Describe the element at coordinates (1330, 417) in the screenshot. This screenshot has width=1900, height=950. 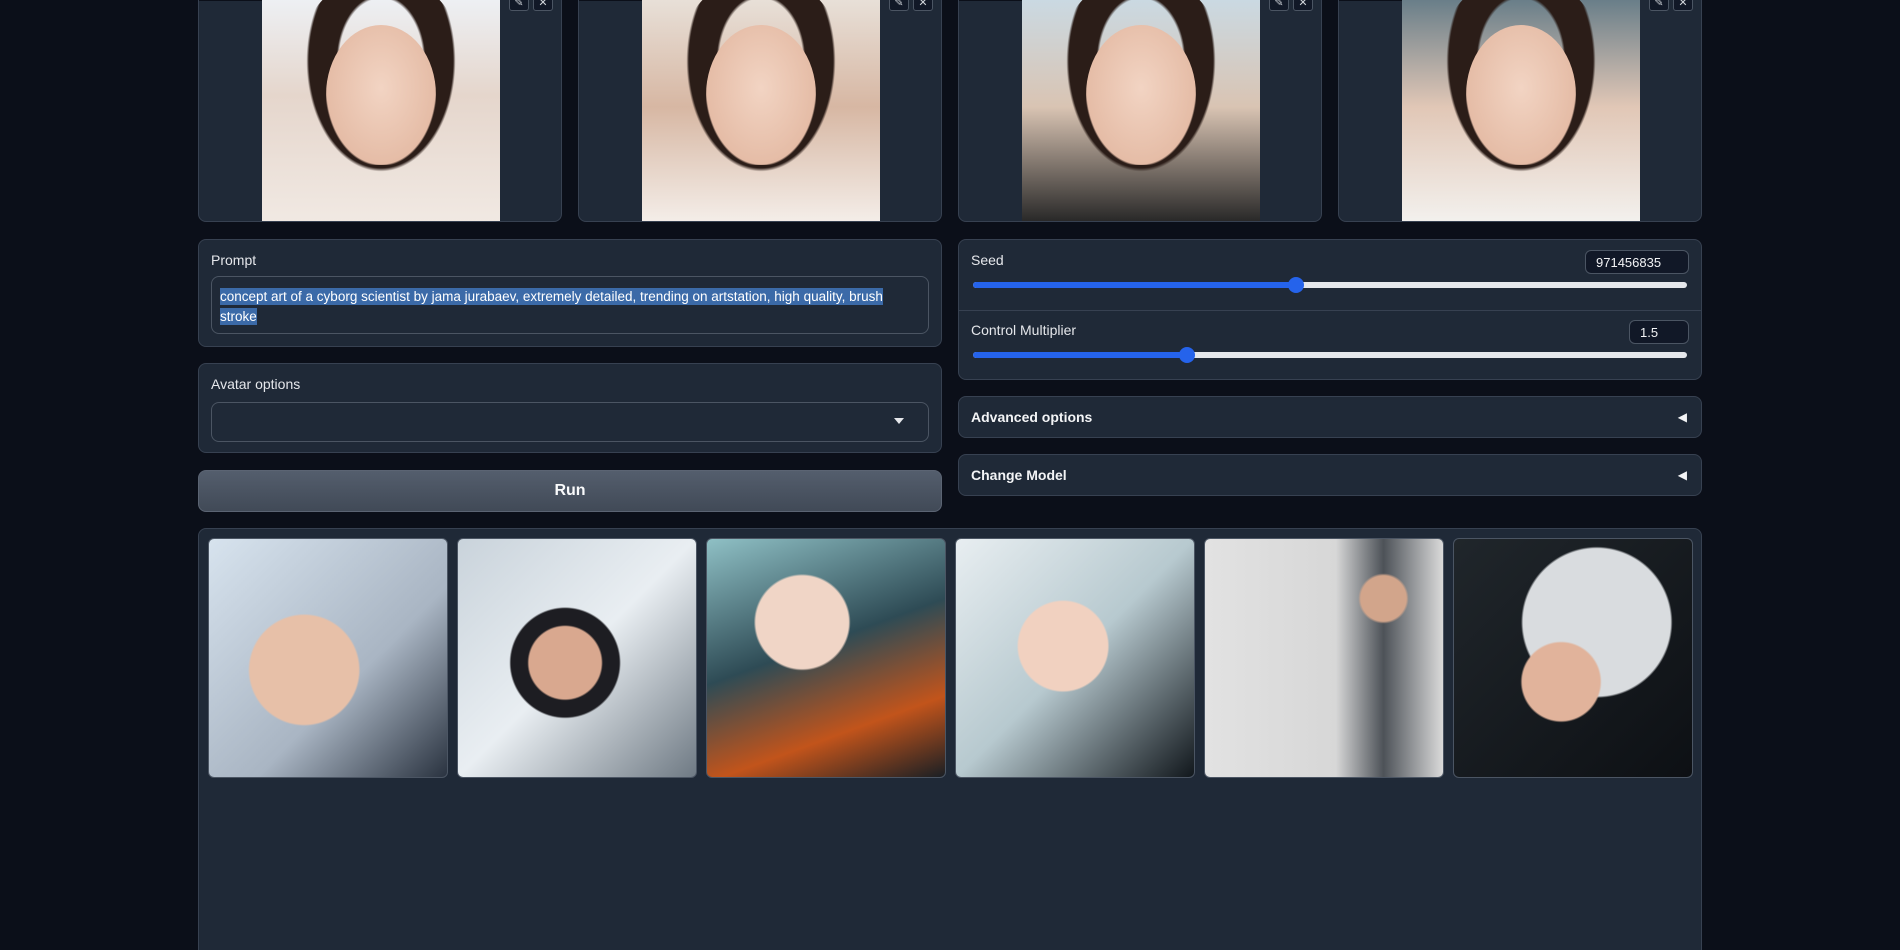
I see `advanced-options-accordion: Advanced options ◀` at that location.